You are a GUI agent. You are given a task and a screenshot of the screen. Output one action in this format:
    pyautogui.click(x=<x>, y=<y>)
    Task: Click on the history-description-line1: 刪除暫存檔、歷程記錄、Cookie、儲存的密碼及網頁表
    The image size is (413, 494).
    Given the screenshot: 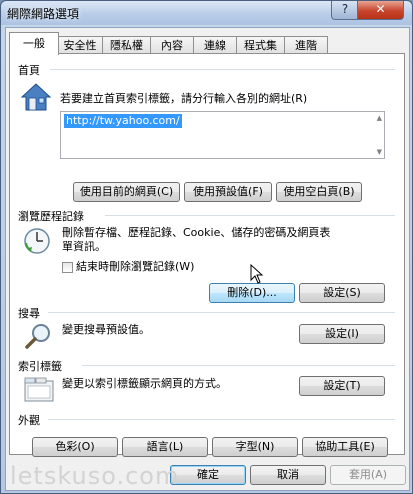 What is the action you would take?
    pyautogui.click(x=196, y=232)
    